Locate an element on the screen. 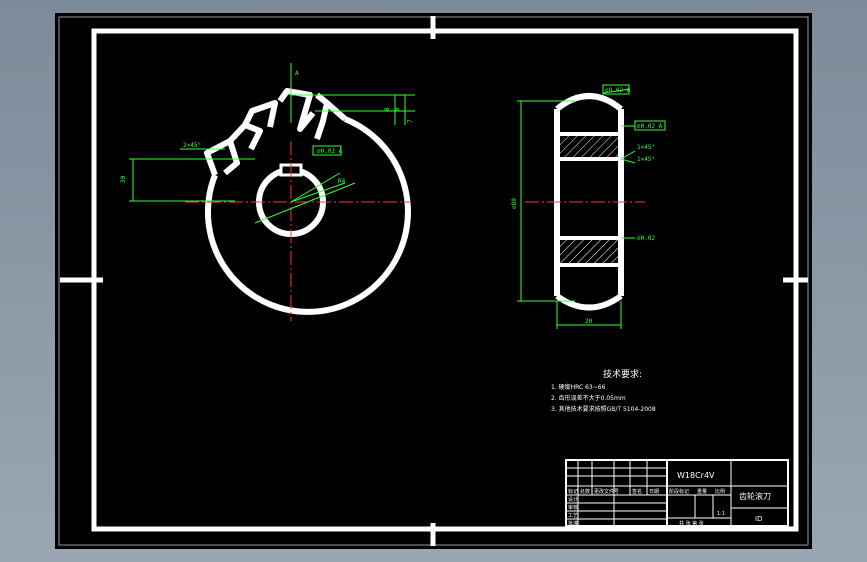  side-chamfer-2: 1×45° is located at coordinates (646, 159).